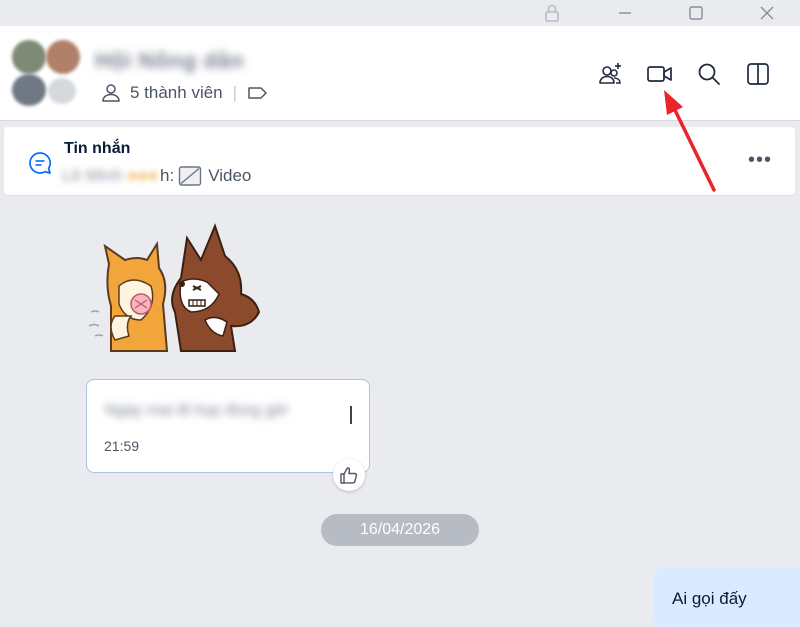  I want to click on group-avatar, so click(47, 73).